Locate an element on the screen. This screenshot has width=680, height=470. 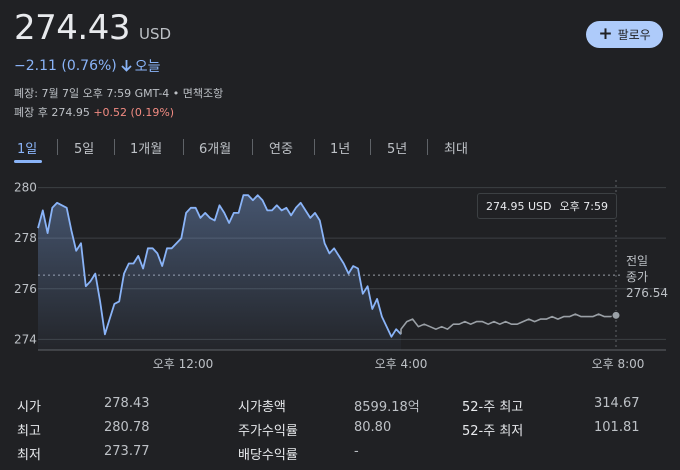
chart-tooltip: 274.95 USD 오후 7:59 is located at coordinates (547, 206).